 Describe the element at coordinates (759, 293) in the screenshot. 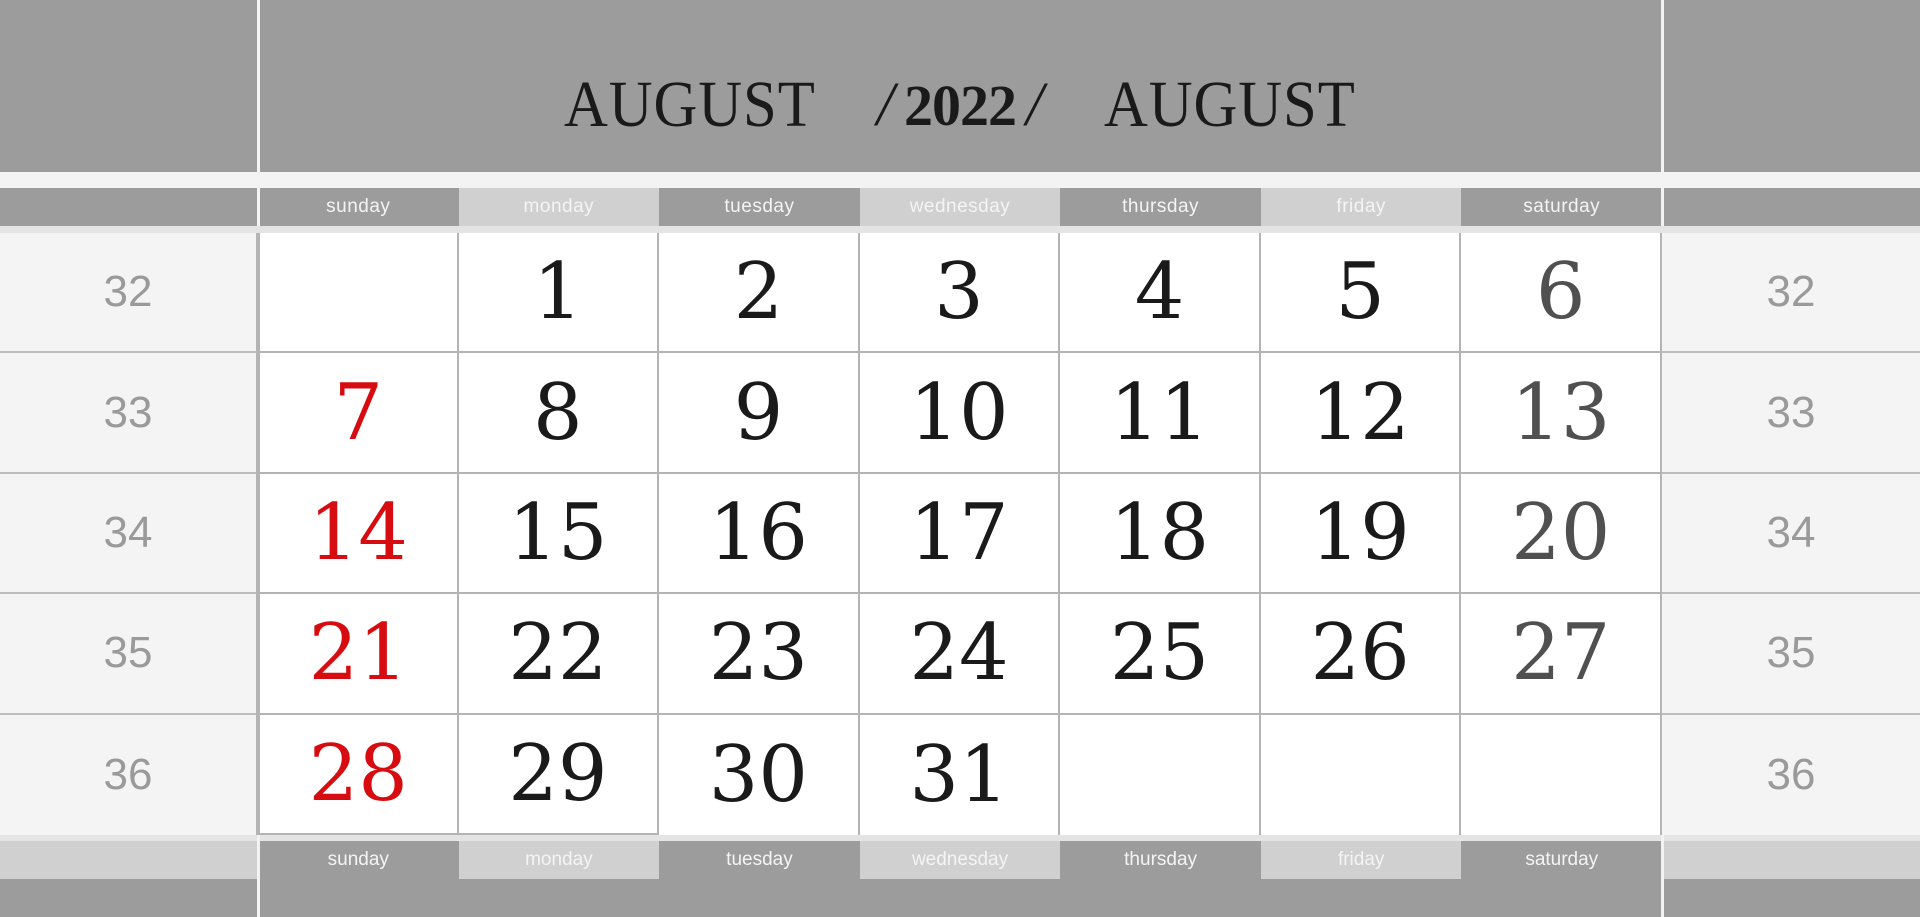

I see `day-cell: 2` at that location.